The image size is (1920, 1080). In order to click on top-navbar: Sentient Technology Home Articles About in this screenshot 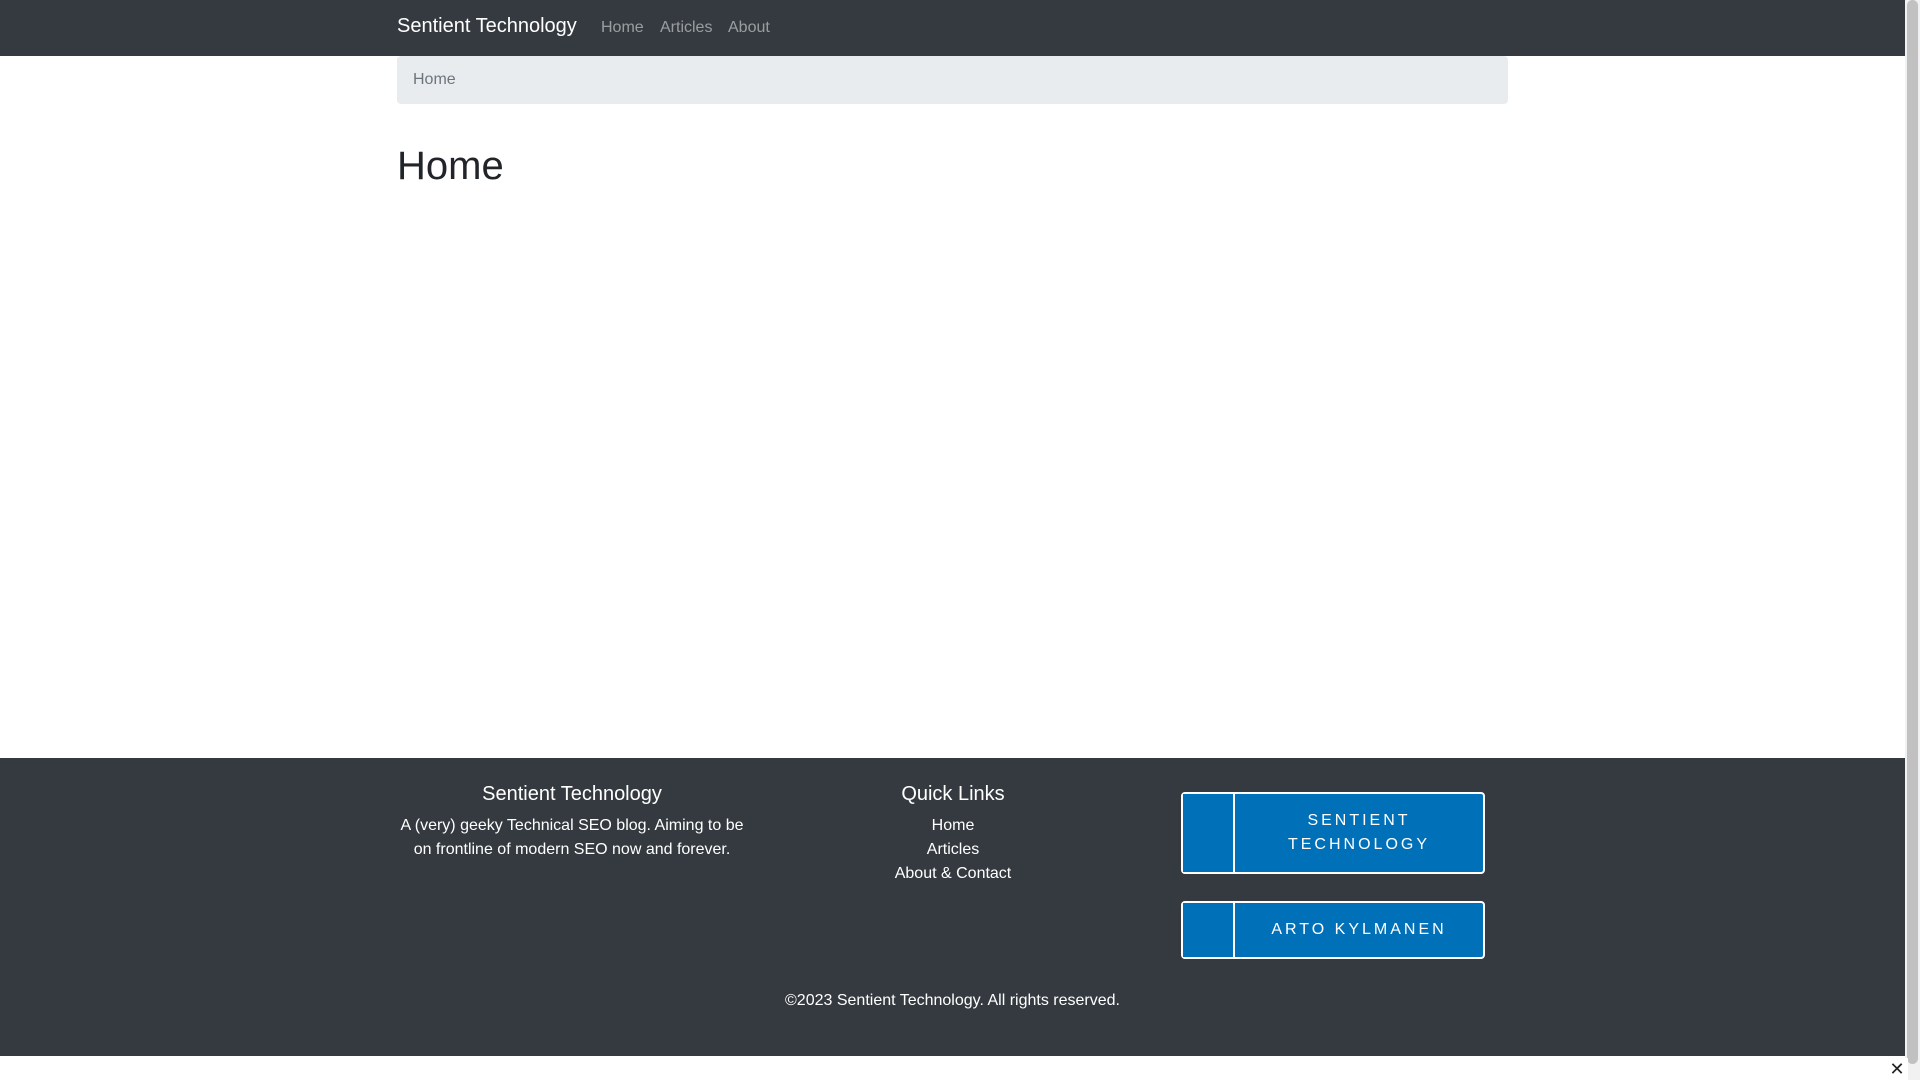, I will do `click(952, 28)`.